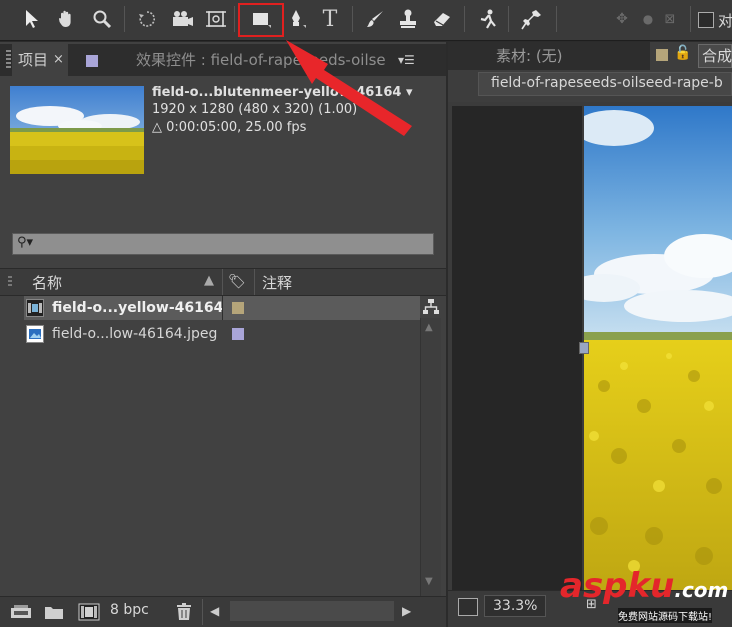  I want to click on composition-icon, so click(35, 308).